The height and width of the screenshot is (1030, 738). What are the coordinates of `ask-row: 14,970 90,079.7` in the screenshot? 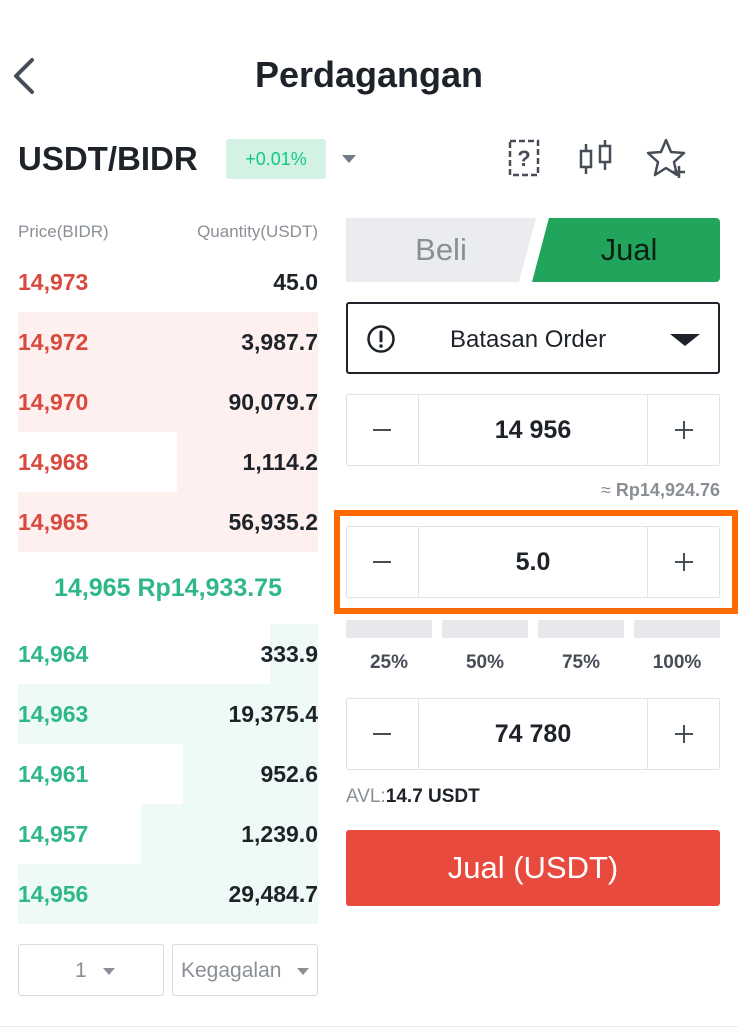 It's located at (168, 402).